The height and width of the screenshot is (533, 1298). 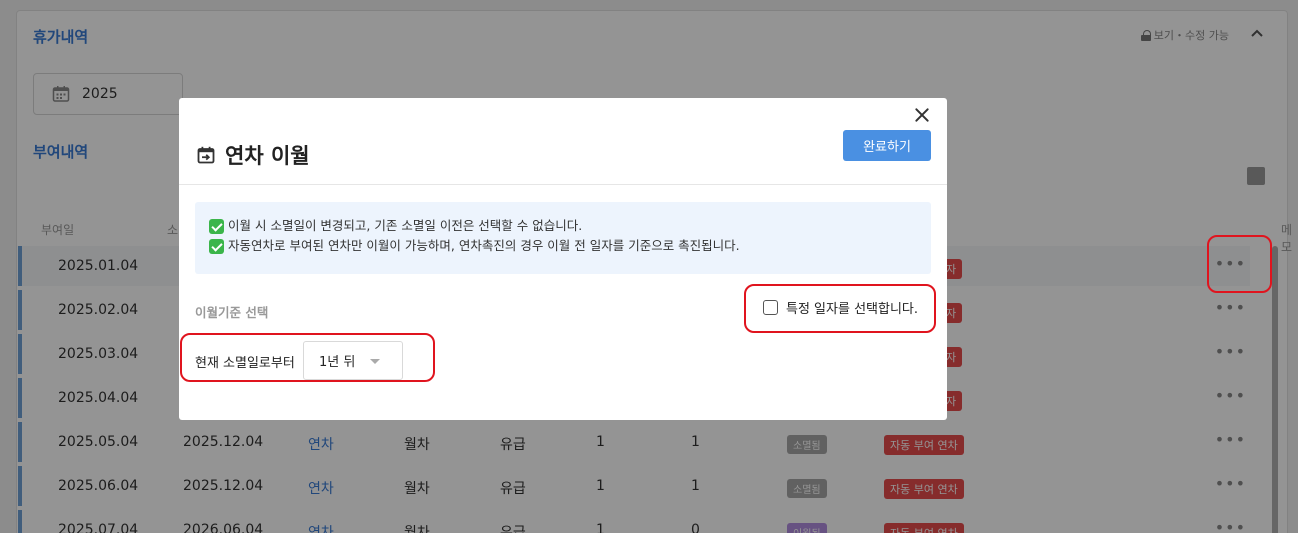 What do you see at coordinates (267, 156) in the screenshot?
I see `modal-title: 연차 이월` at bounding box center [267, 156].